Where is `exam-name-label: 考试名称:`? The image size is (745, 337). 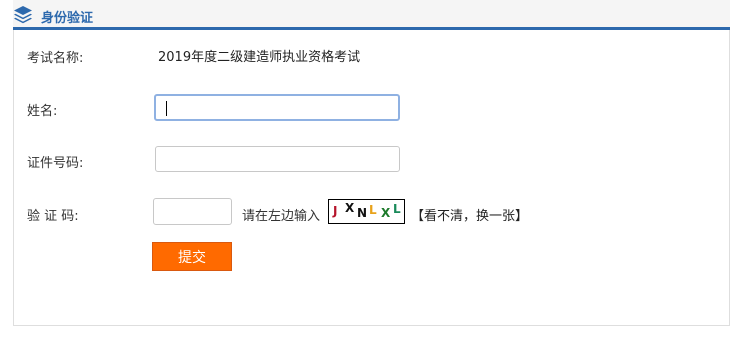 exam-name-label: 考试名称: is located at coordinates (55, 58).